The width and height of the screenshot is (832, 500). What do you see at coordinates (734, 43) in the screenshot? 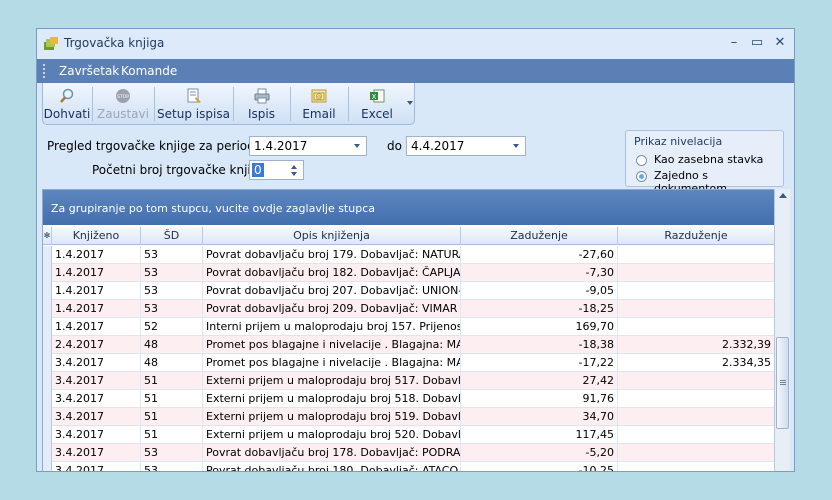
I see `minimize-icon: –` at bounding box center [734, 43].